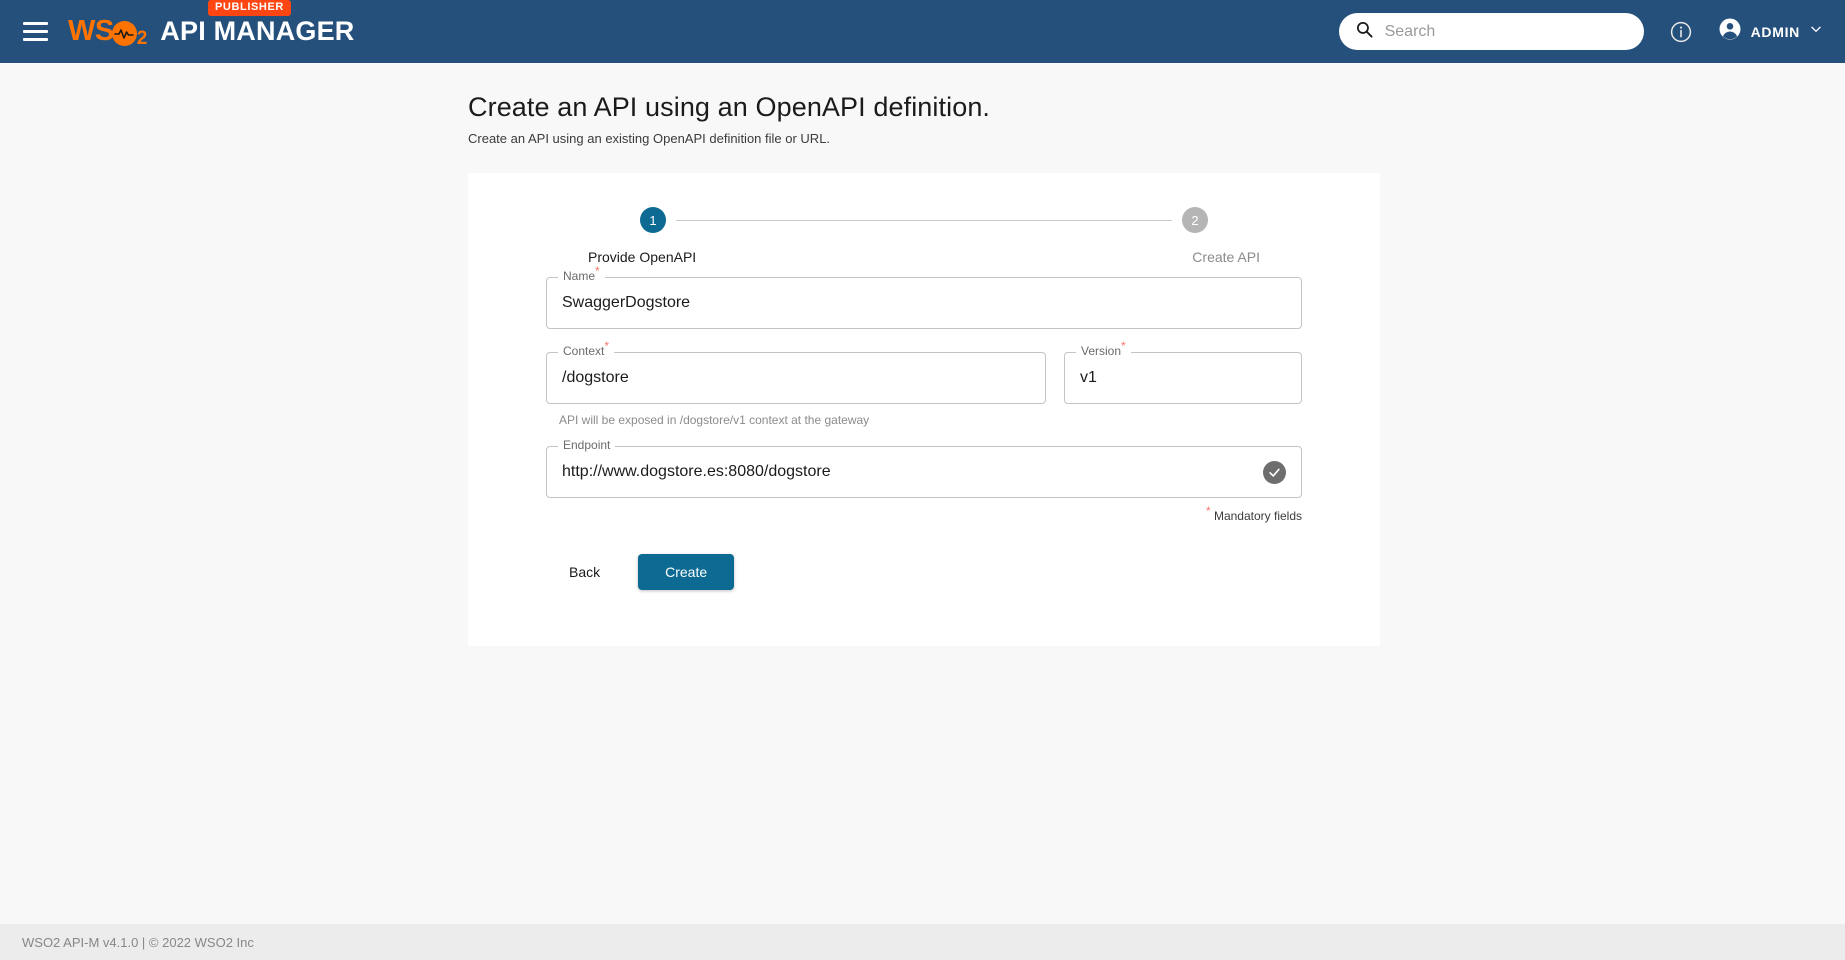 Image resolution: width=1845 pixels, height=960 pixels. What do you see at coordinates (924, 303) in the screenshot?
I see `name-input` at bounding box center [924, 303].